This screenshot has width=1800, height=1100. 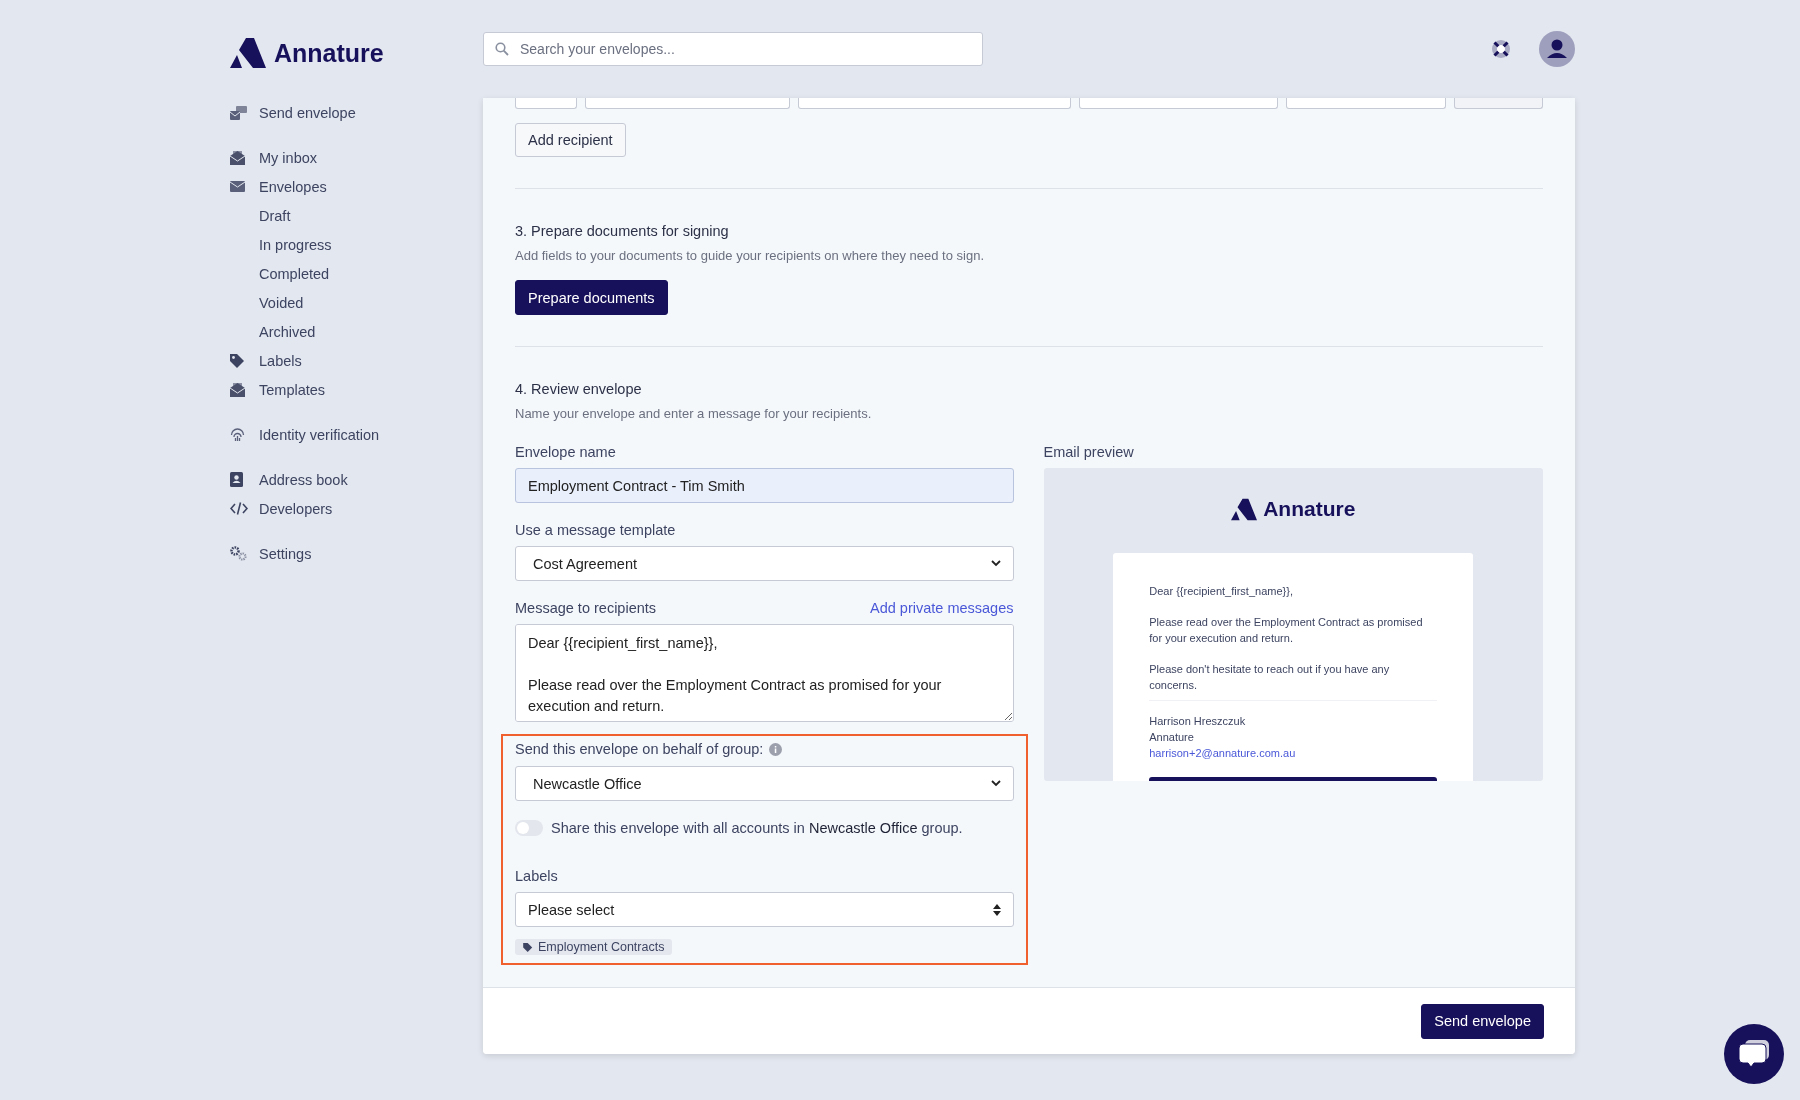 What do you see at coordinates (356, 112) in the screenshot?
I see `sidebar-item: Send envelope` at bounding box center [356, 112].